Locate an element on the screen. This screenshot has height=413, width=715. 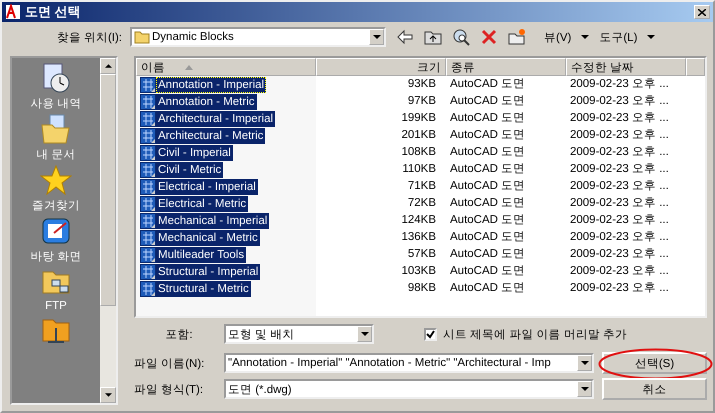
file-size: 124KB is located at coordinates (418, 220).